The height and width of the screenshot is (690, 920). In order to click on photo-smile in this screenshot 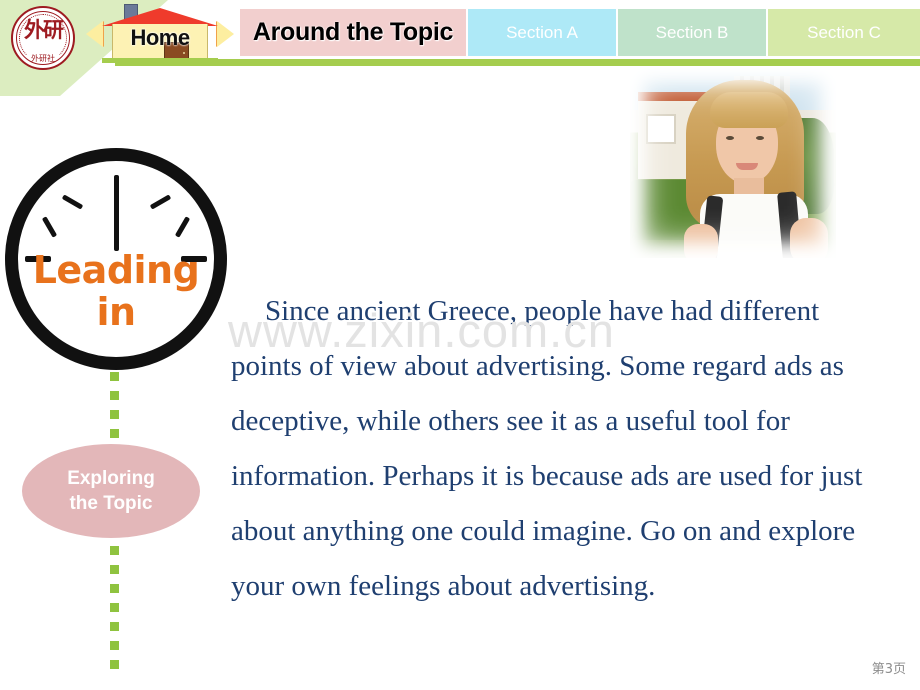, I will do `click(747, 166)`.